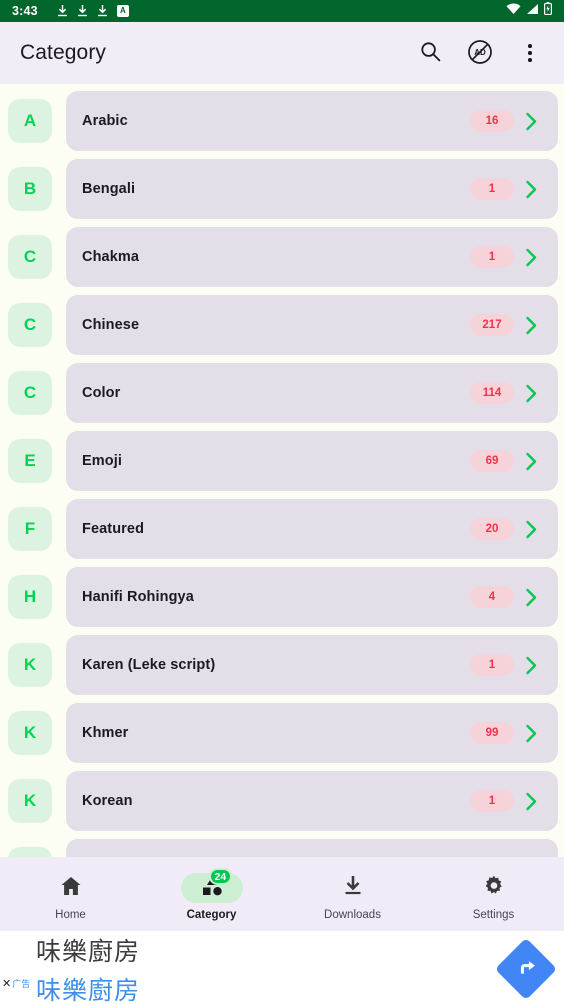  I want to click on category-letter-tile: A, so click(30, 121).